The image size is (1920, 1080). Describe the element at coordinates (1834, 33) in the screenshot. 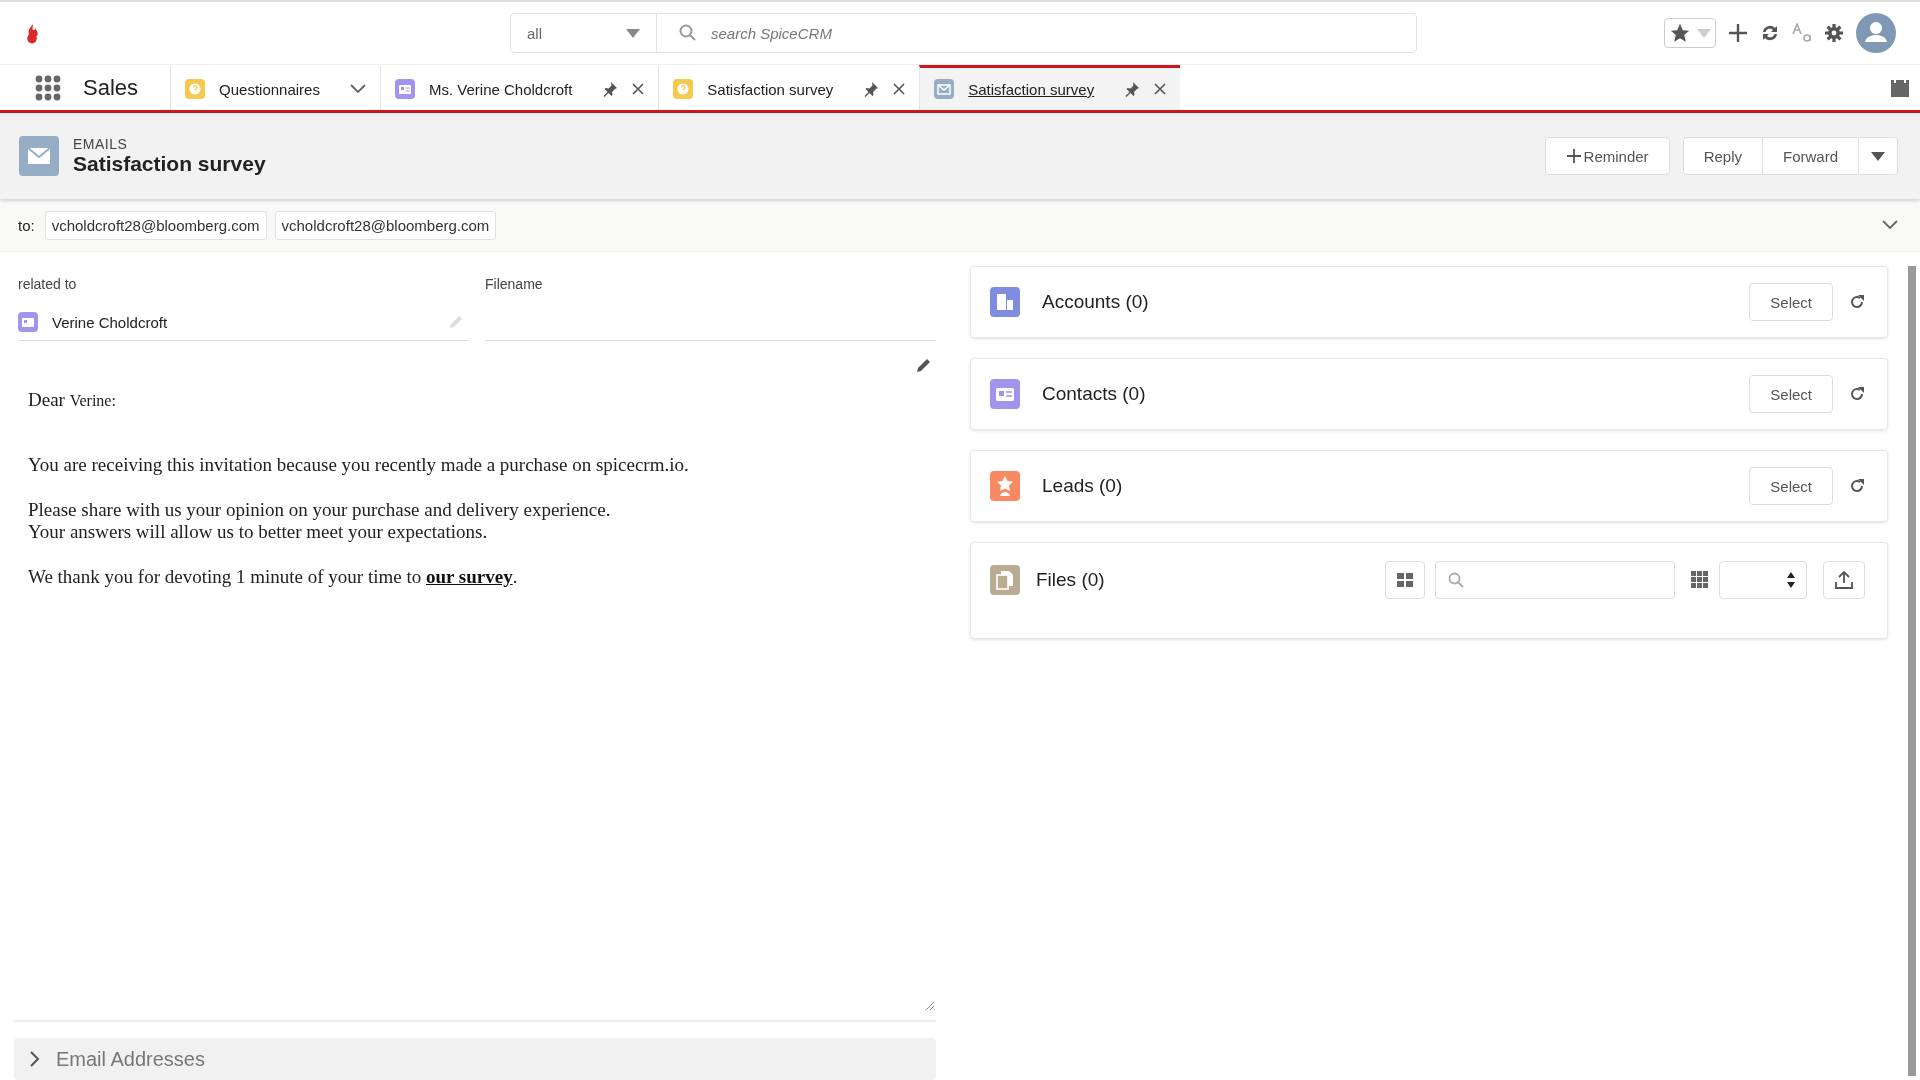

I see `settings-icon` at that location.